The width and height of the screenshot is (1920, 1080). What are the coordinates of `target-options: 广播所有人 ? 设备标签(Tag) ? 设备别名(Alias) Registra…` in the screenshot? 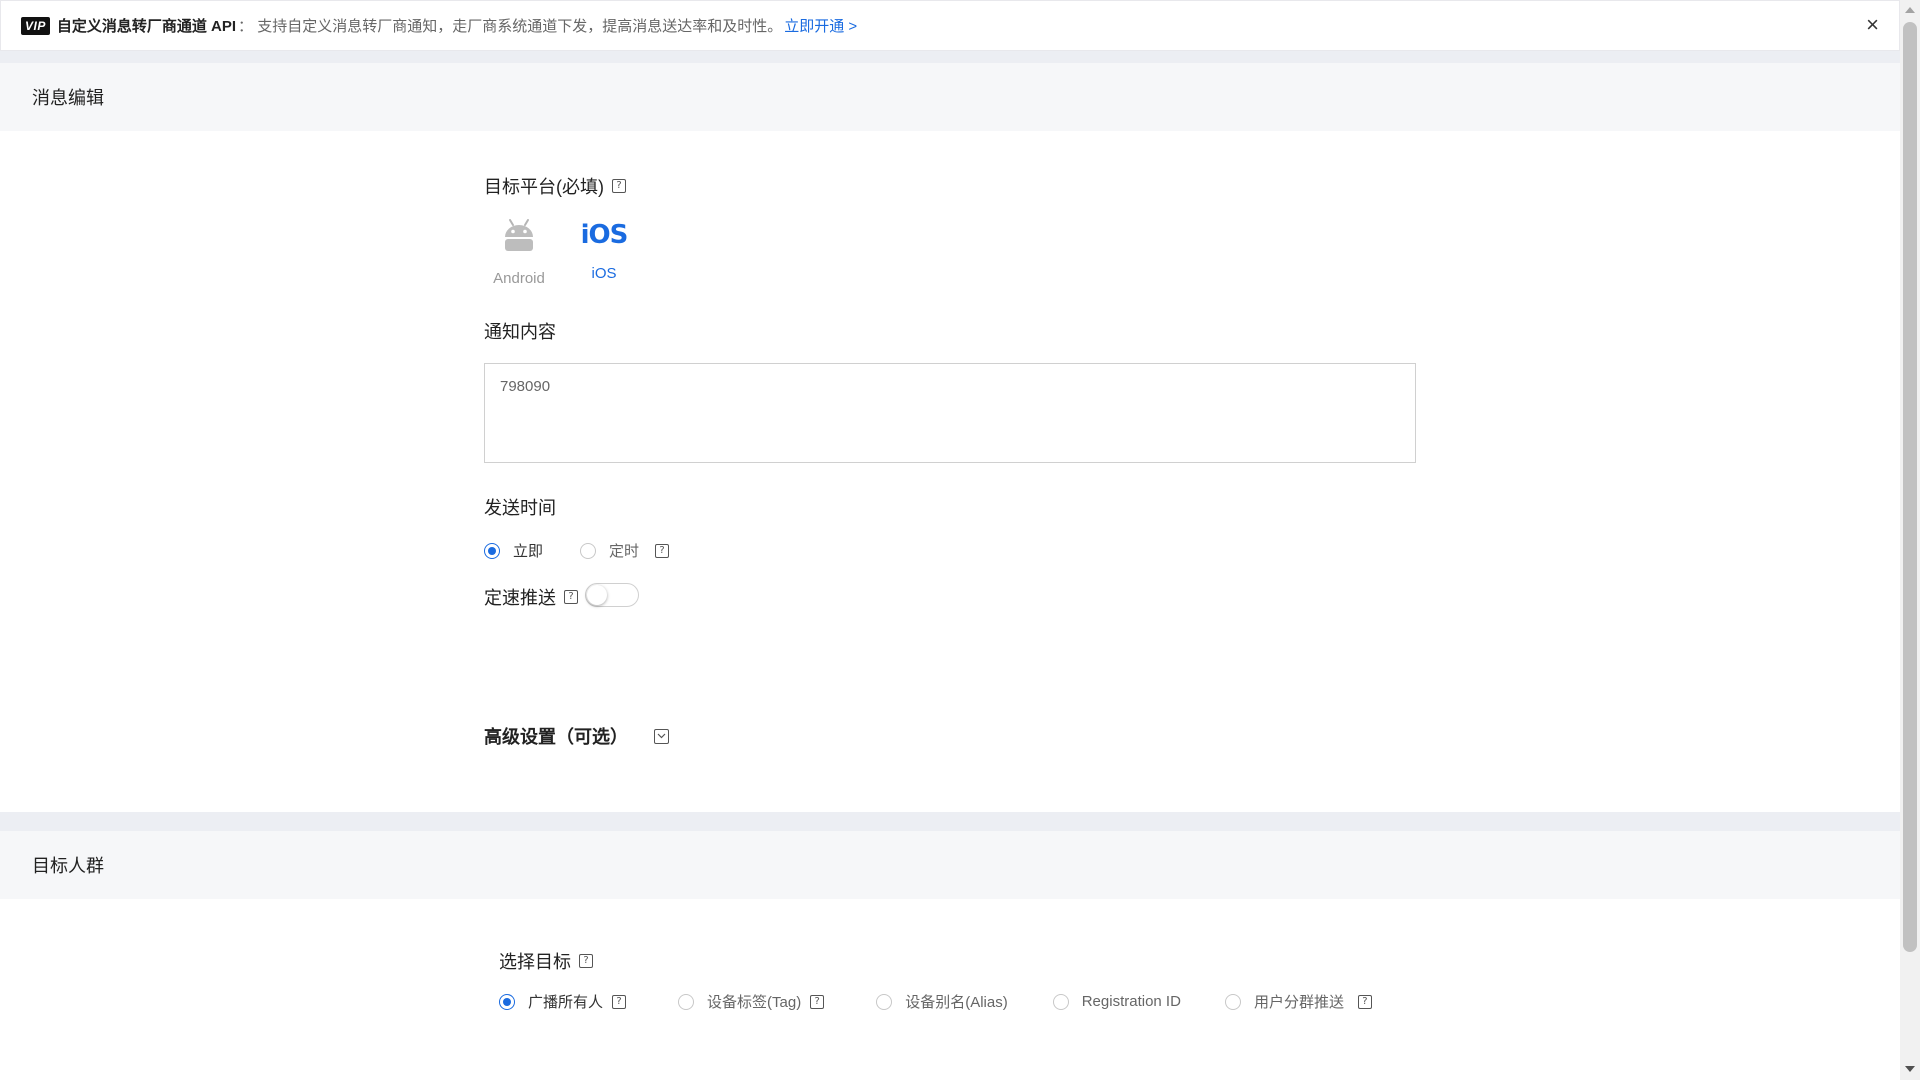 It's located at (935, 1001).